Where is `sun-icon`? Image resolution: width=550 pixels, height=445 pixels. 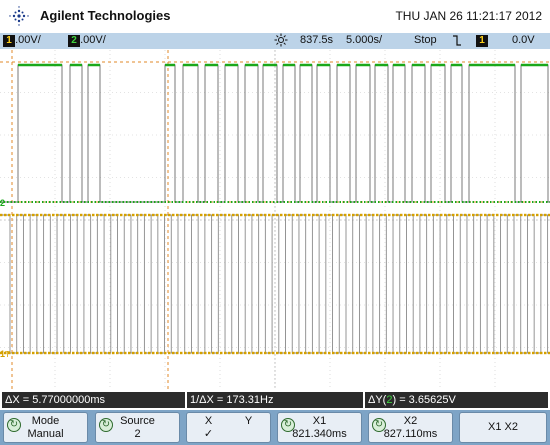
sun-icon is located at coordinates (281, 40).